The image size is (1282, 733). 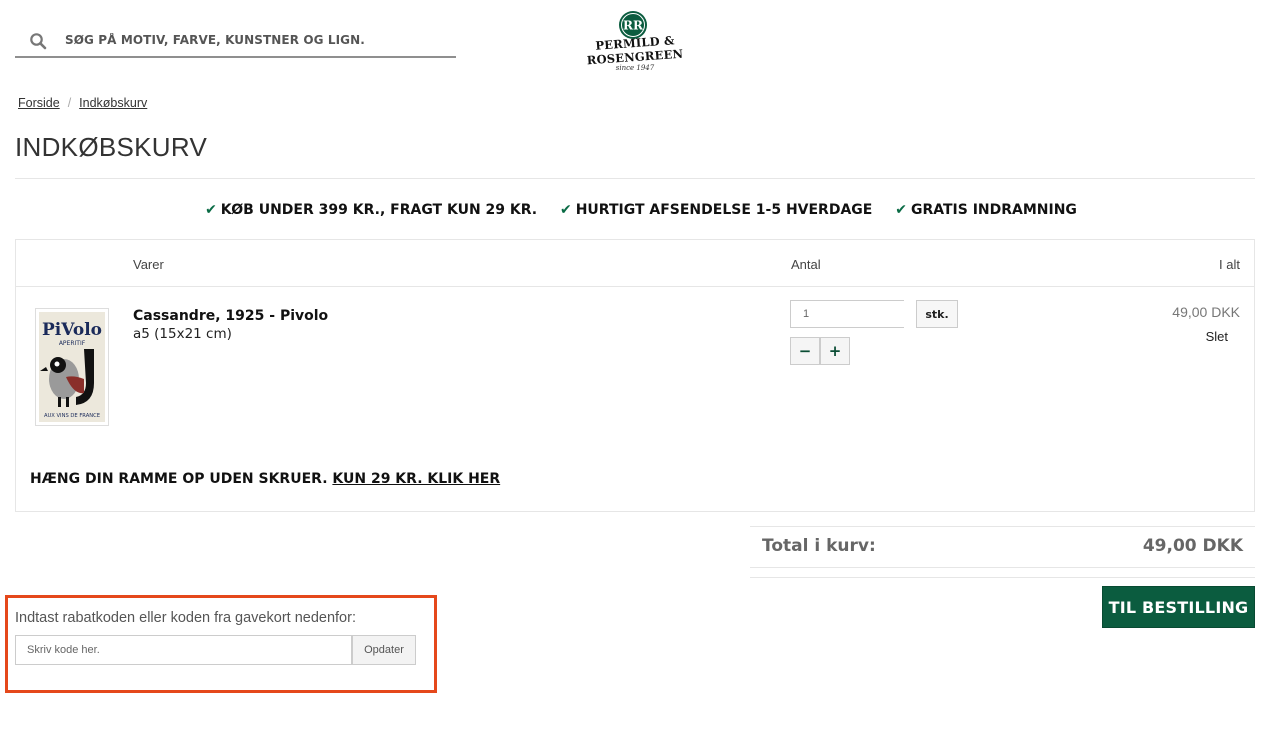 I want to click on search-bar, so click(x=235, y=42).